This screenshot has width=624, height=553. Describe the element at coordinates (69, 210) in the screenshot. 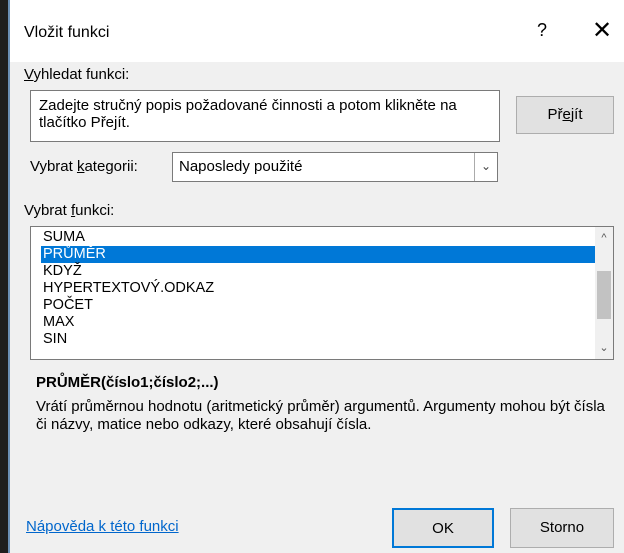

I see `function-list-label: Vybrat funkci:` at that location.